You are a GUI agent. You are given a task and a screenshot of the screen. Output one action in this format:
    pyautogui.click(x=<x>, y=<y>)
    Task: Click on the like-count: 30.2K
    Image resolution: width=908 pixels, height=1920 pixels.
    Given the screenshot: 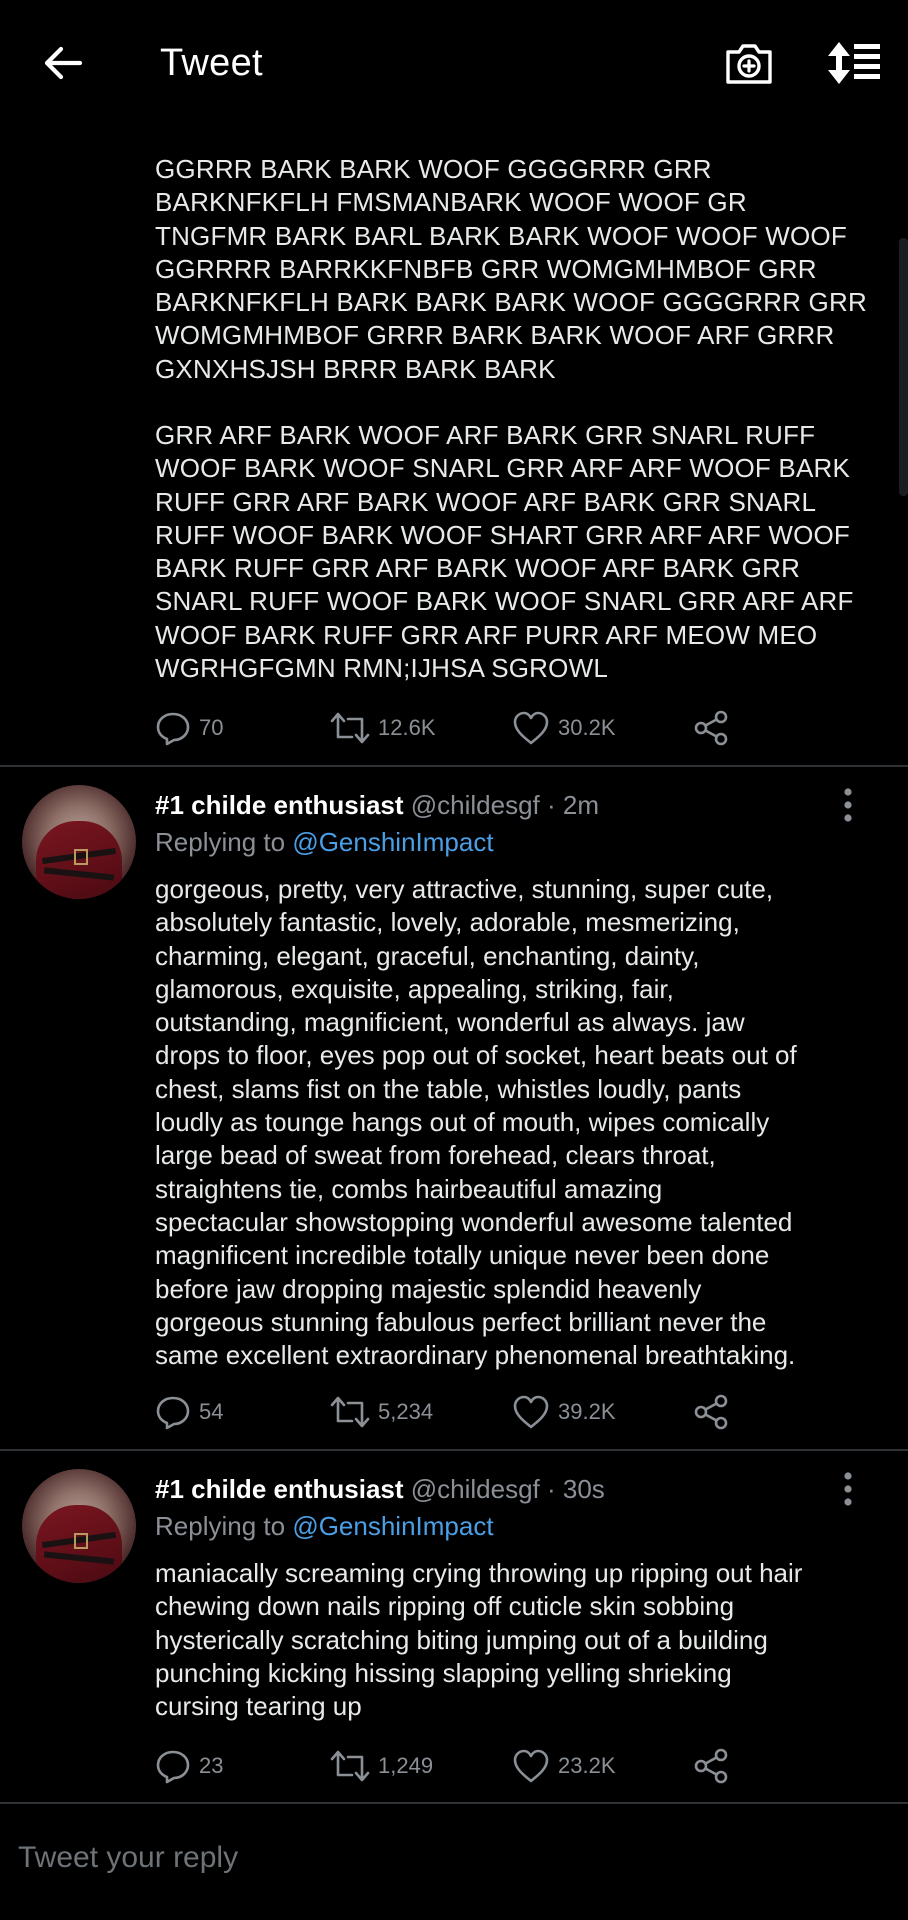 What is the action you would take?
    pyautogui.click(x=587, y=727)
    